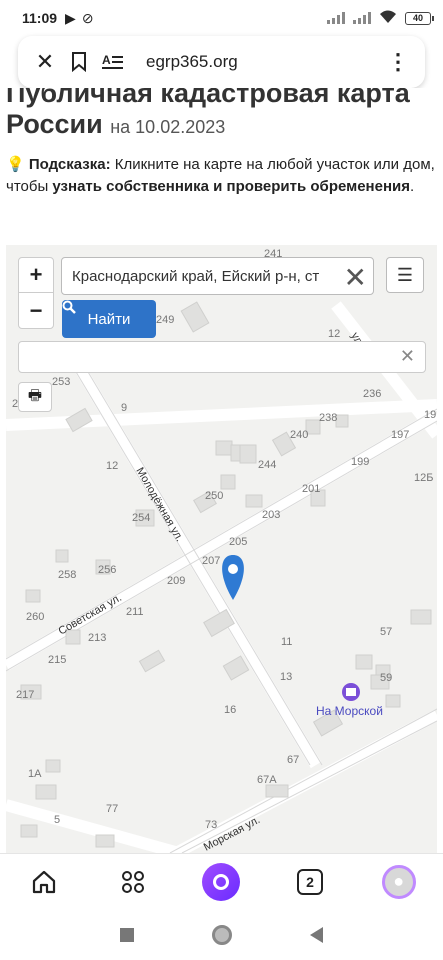 The image size is (443, 960). What do you see at coordinates (267, 465) in the screenshot?
I see `house-number: 244` at bounding box center [267, 465].